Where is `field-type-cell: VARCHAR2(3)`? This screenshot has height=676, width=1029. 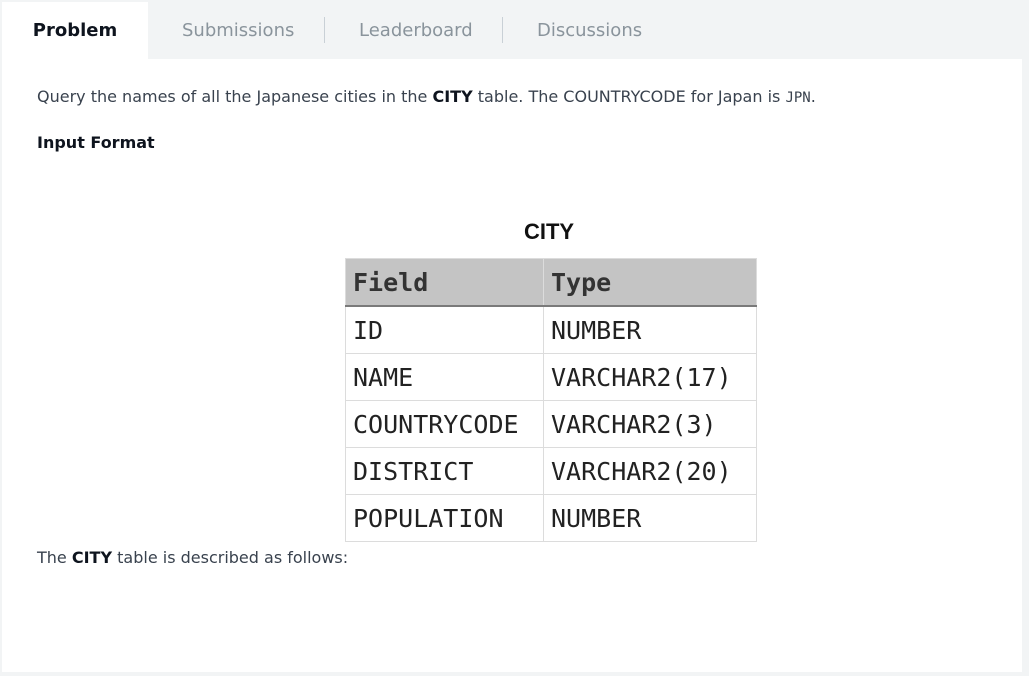
field-type-cell: VARCHAR2(3) is located at coordinates (650, 424).